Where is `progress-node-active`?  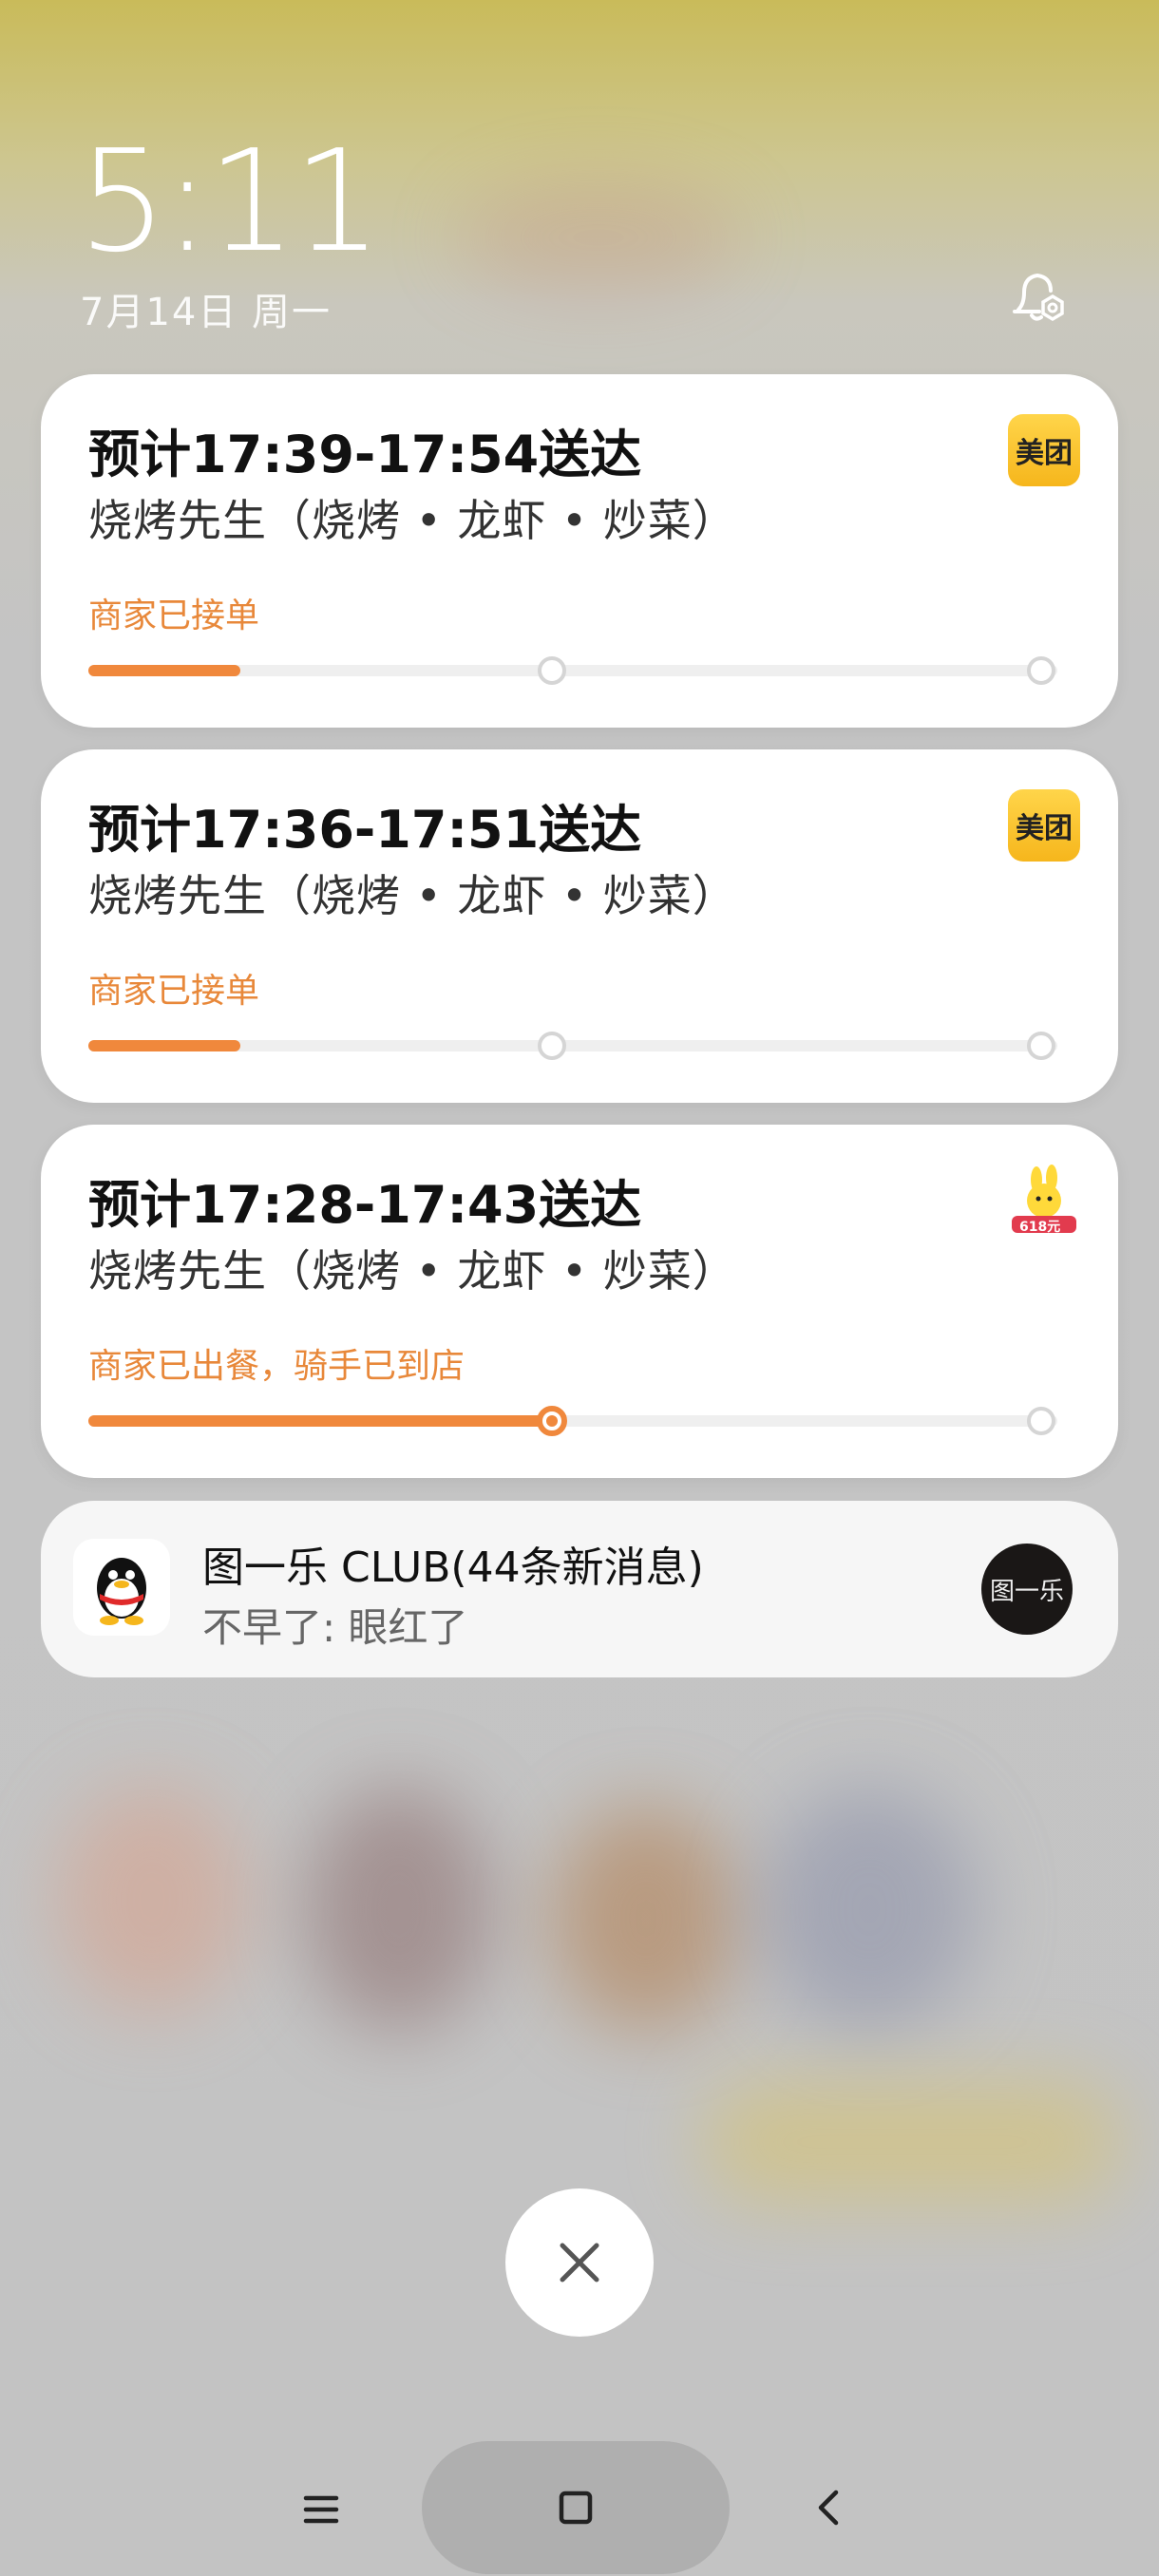 progress-node-active is located at coordinates (552, 1421).